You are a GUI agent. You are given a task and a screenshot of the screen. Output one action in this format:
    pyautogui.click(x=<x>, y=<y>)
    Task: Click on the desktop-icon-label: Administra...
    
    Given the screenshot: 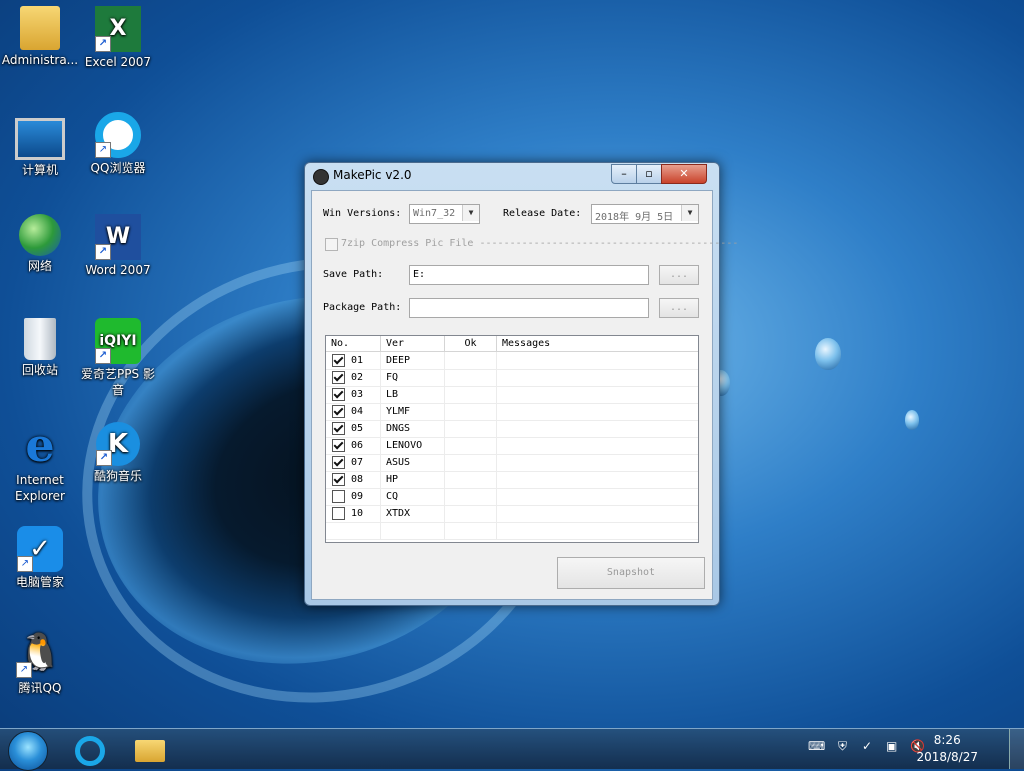 What is the action you would take?
    pyautogui.click(x=40, y=60)
    